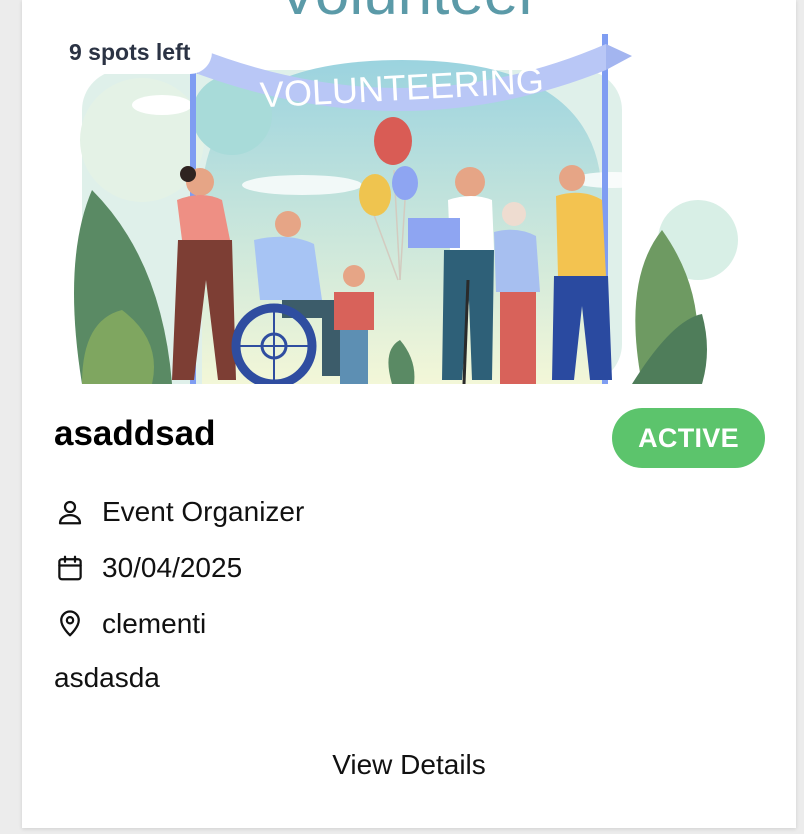 This screenshot has width=804, height=834. What do you see at coordinates (133, 52) in the screenshot?
I see `spots-left-badge: 9 spots left` at bounding box center [133, 52].